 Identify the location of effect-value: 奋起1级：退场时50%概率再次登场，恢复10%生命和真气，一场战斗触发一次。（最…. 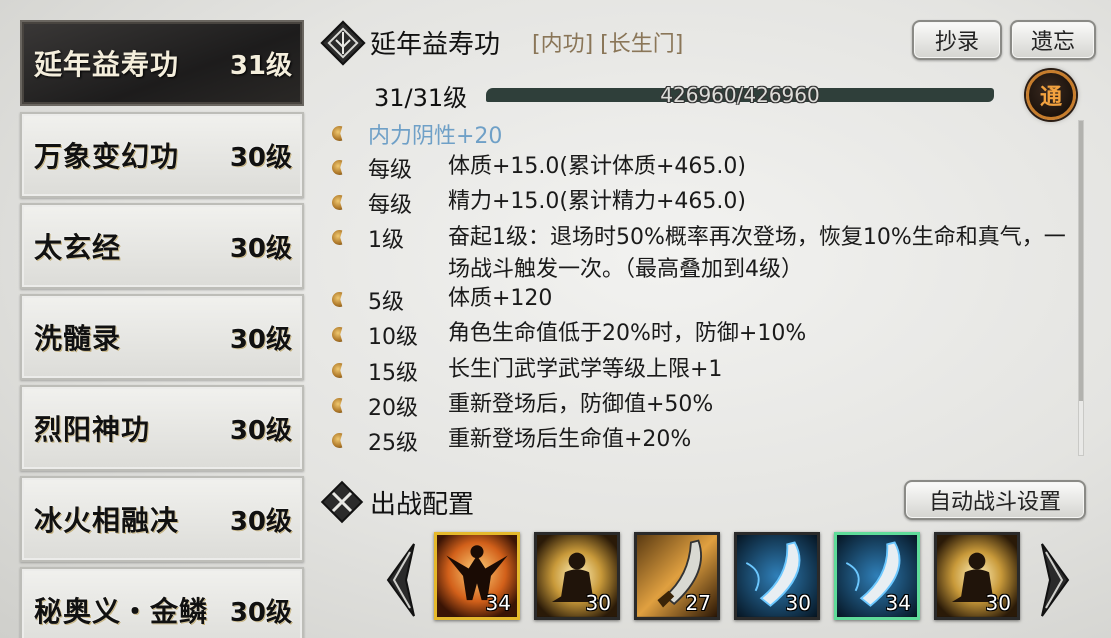
(757, 253).